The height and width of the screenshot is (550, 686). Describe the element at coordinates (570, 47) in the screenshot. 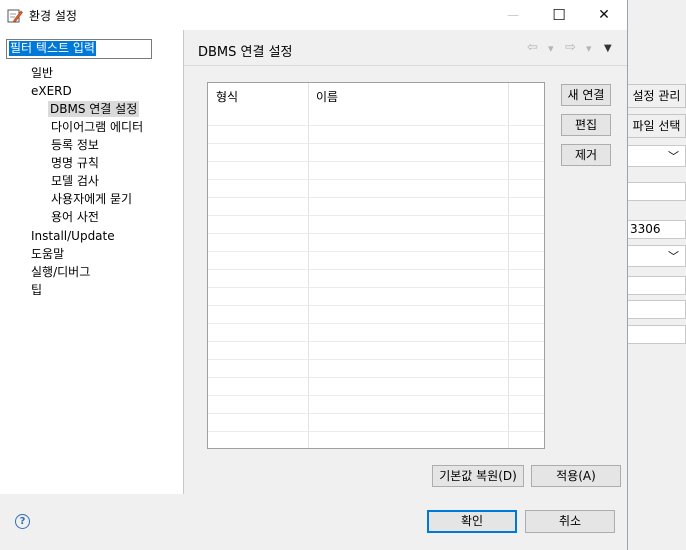

I see `forward-arrow-icon: ⇨` at that location.